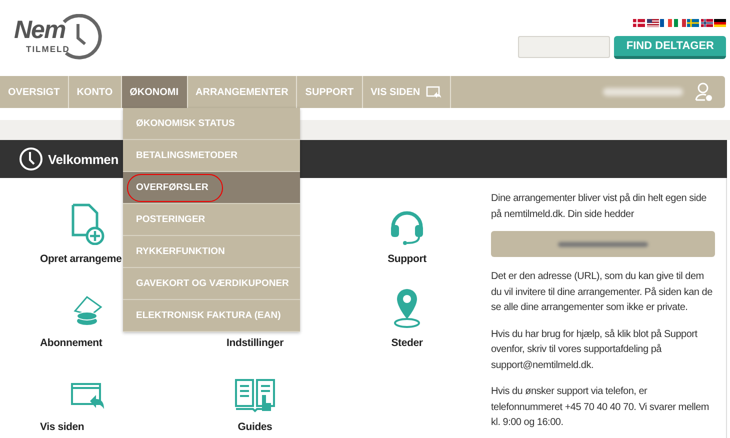  Describe the element at coordinates (407, 308) in the screenshot. I see `location-pin-icon` at that location.